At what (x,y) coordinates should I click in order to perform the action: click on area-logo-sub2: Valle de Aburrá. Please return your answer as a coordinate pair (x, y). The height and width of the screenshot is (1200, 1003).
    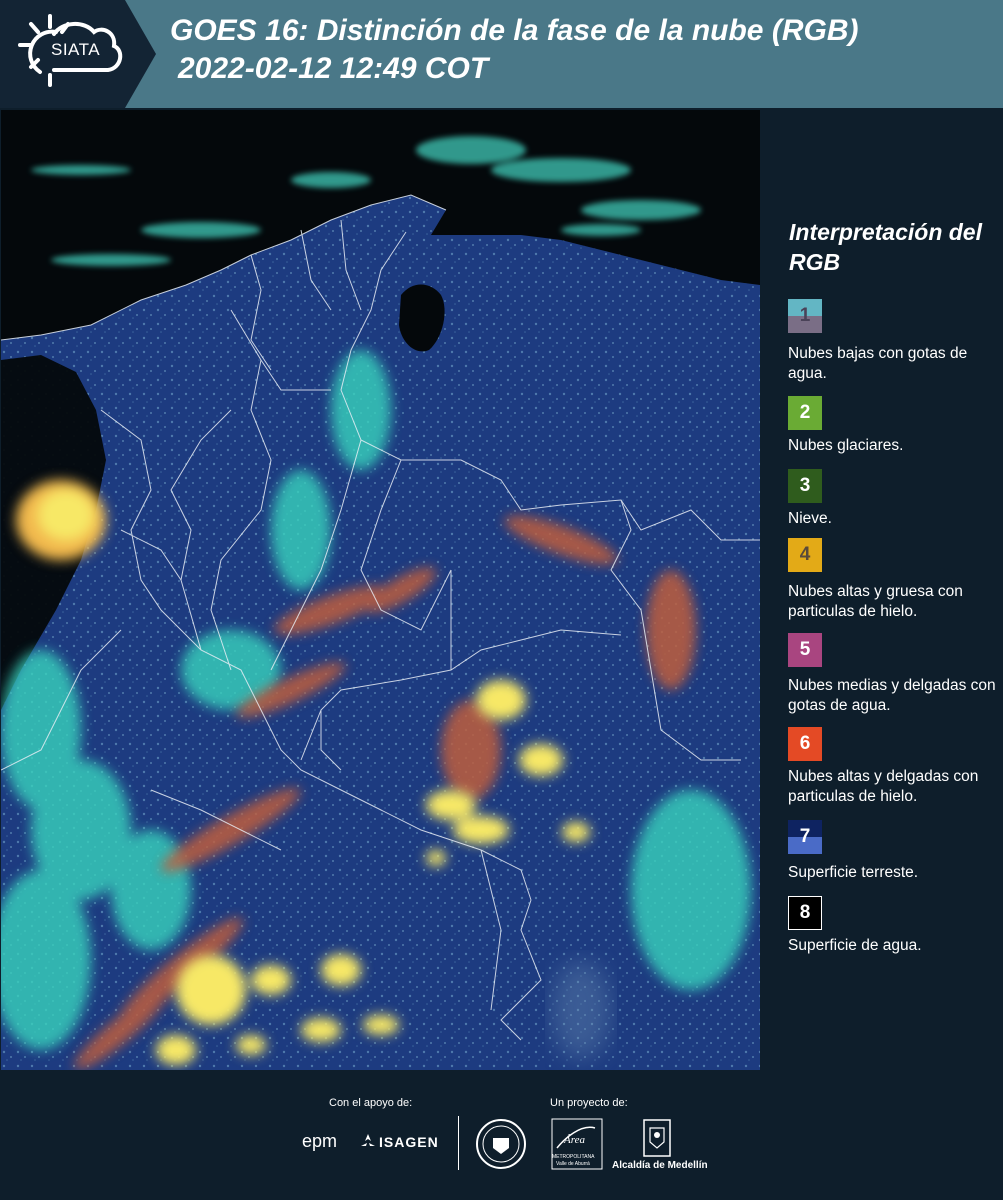
    Looking at the image, I should click on (573, 1164).